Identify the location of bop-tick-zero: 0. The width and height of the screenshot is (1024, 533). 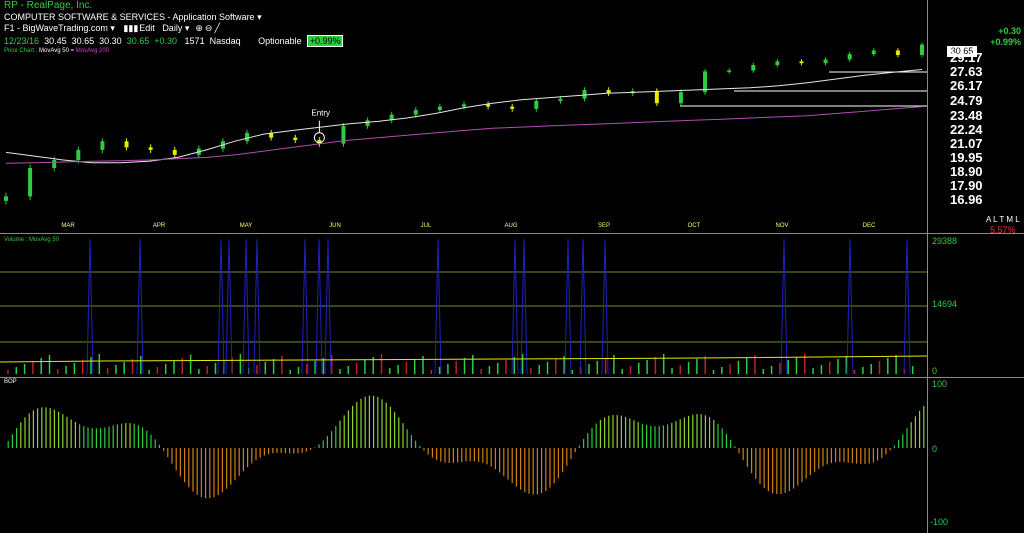
(935, 449).